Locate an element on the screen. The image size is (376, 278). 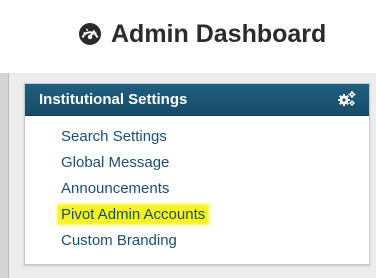
menu-item-pivot-admin-accounts: Pivot Admin Accounts is located at coordinates (133, 215).